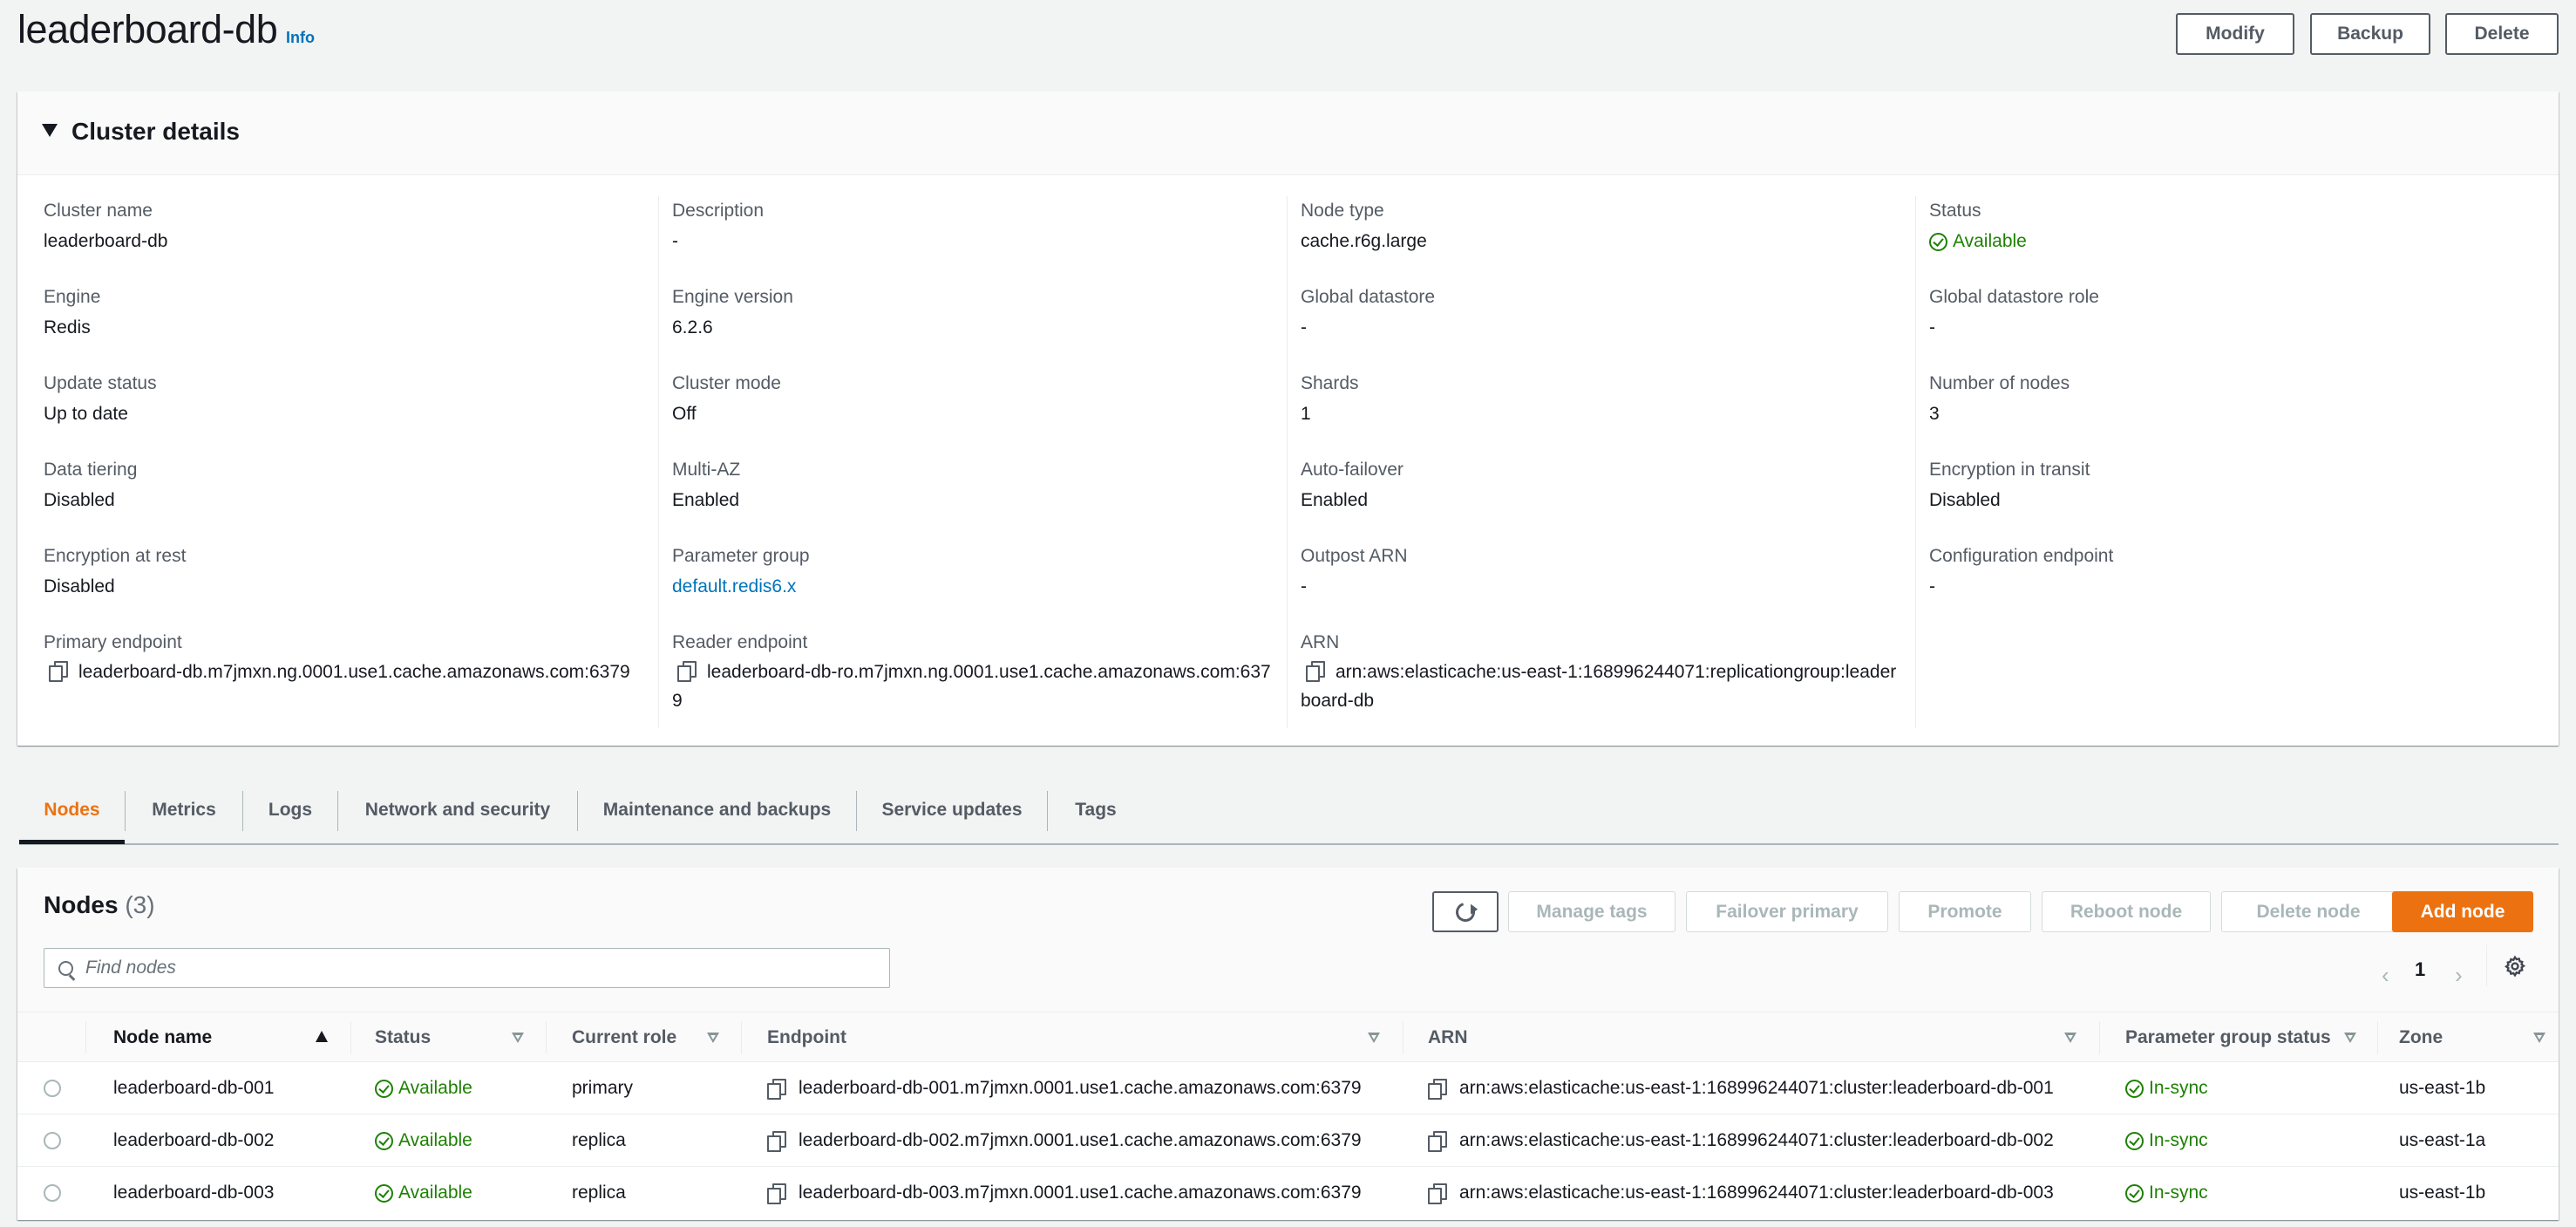  I want to click on detail-label: Global datastore, so click(1368, 297).